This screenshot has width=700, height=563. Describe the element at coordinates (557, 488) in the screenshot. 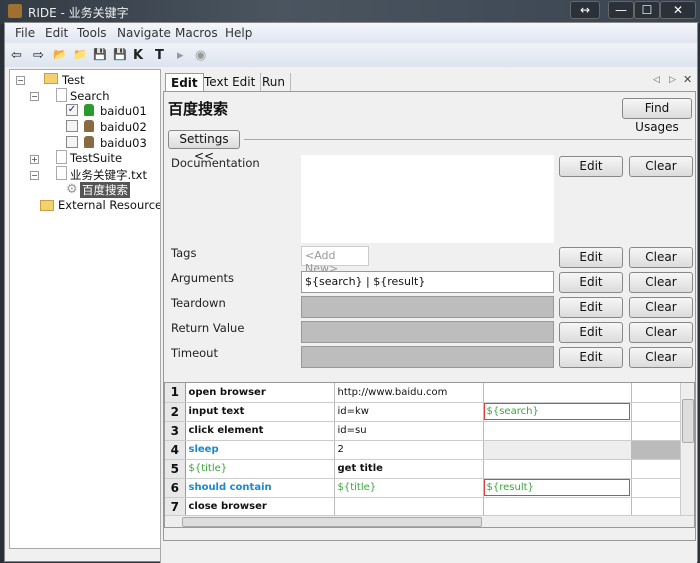

I see `grid-cell: ${result}` at that location.